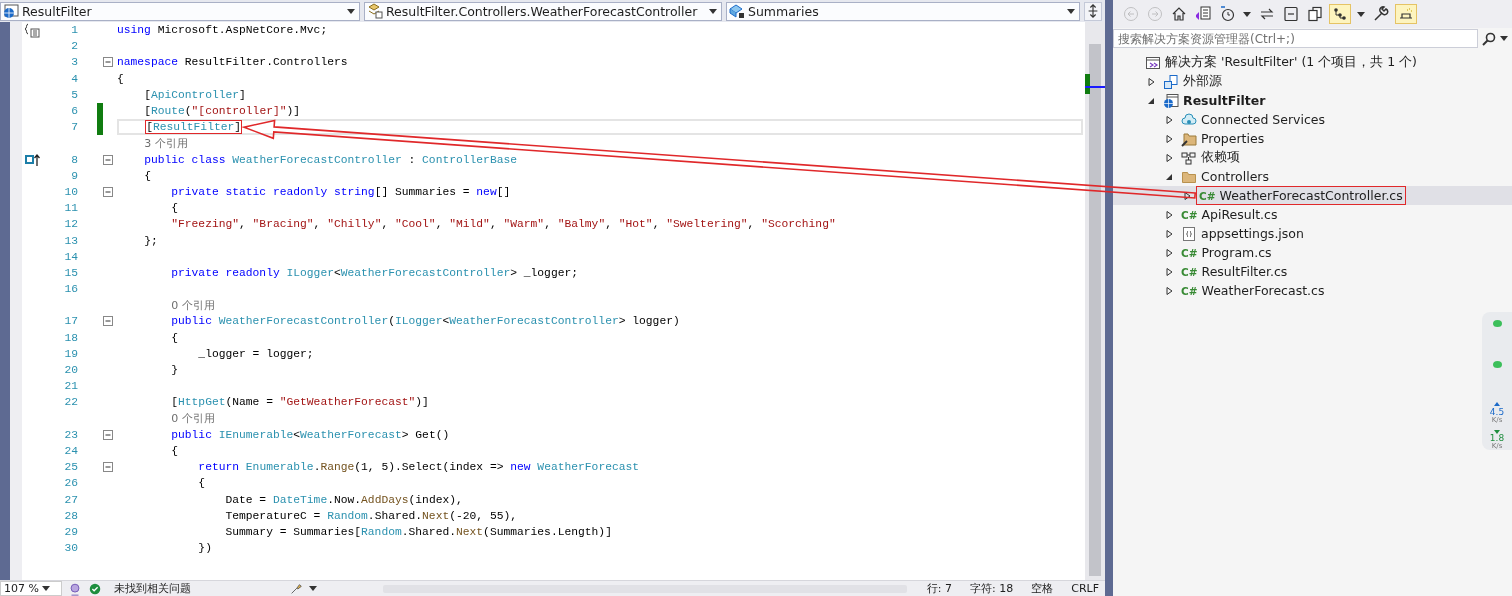 The height and width of the screenshot is (596, 1512). What do you see at coordinates (32, 30) in the screenshot?
I see `braces-icon` at bounding box center [32, 30].